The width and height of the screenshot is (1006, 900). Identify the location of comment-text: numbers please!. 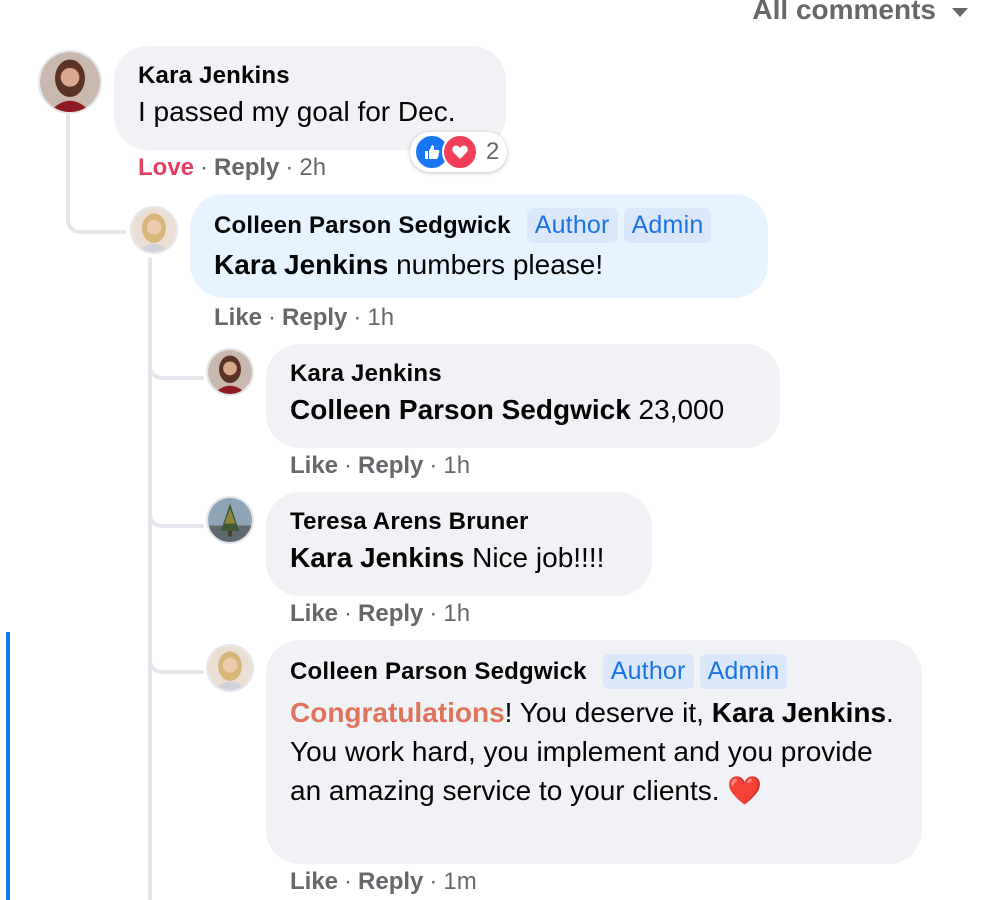
(496, 264).